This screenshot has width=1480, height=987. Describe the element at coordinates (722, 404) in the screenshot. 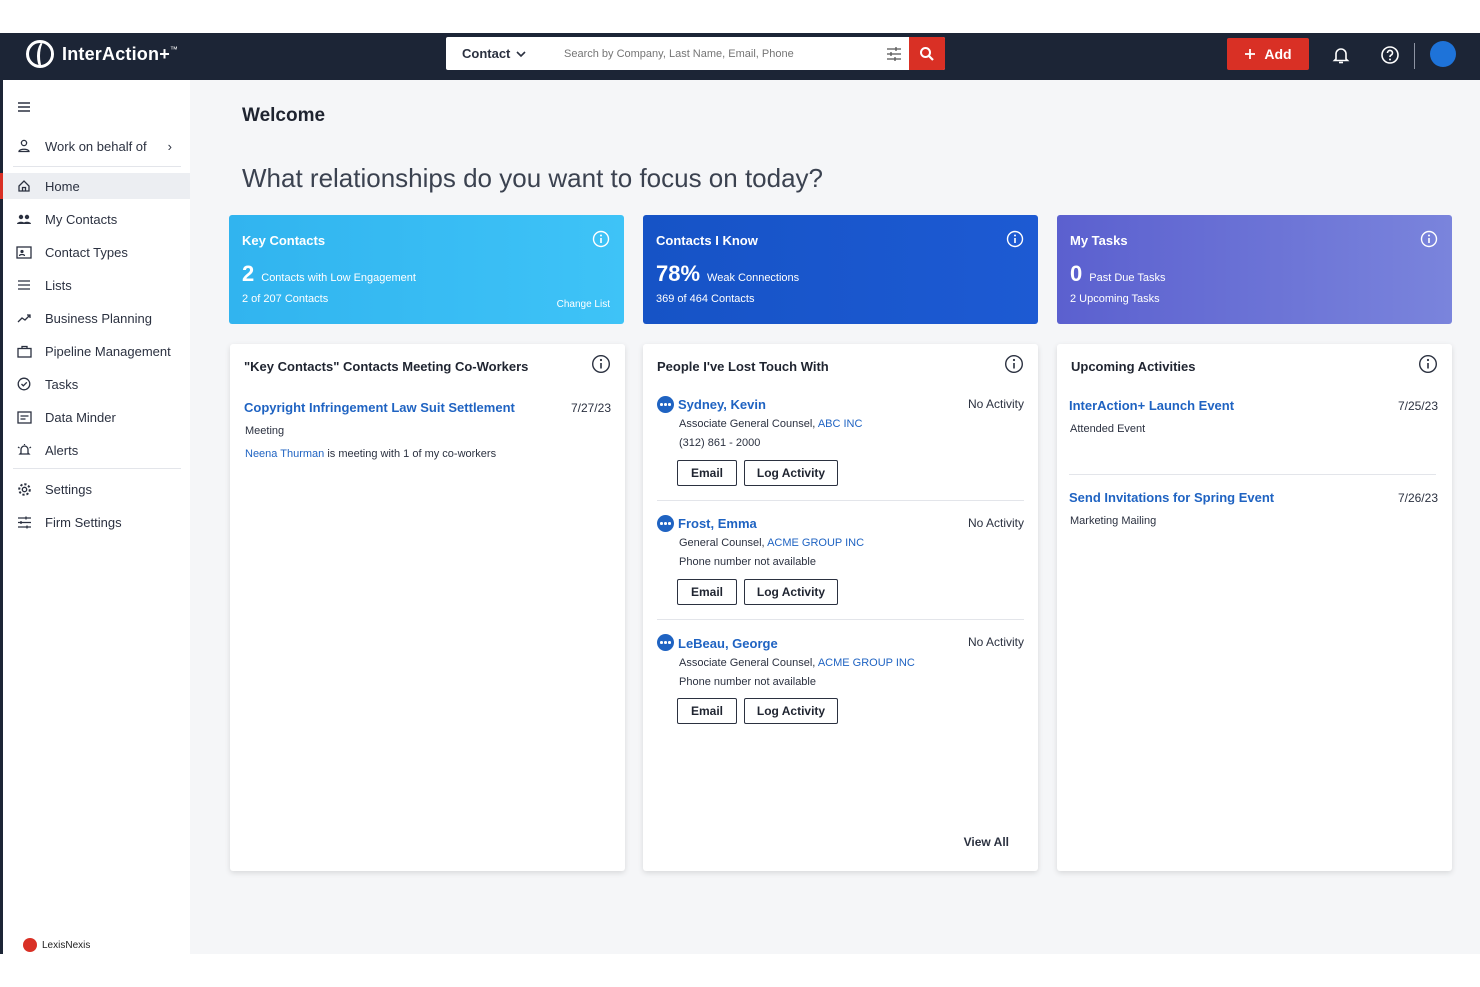

I see `contact-name-link: Sydney, Kevin` at that location.